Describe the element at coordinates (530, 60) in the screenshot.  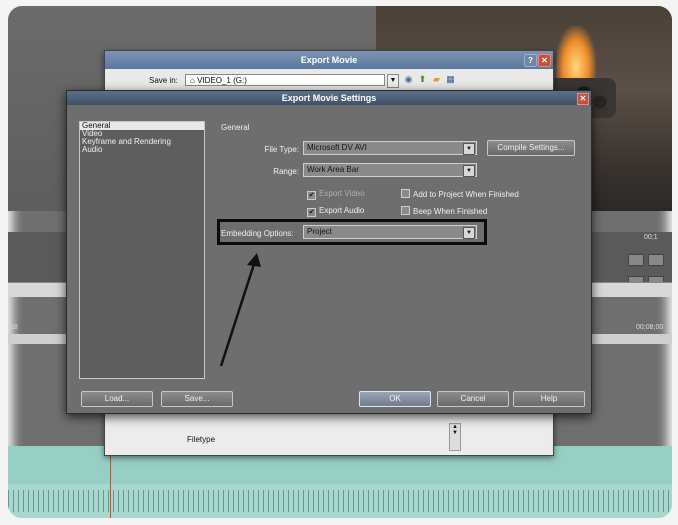
I see `help-icon: ?` at that location.